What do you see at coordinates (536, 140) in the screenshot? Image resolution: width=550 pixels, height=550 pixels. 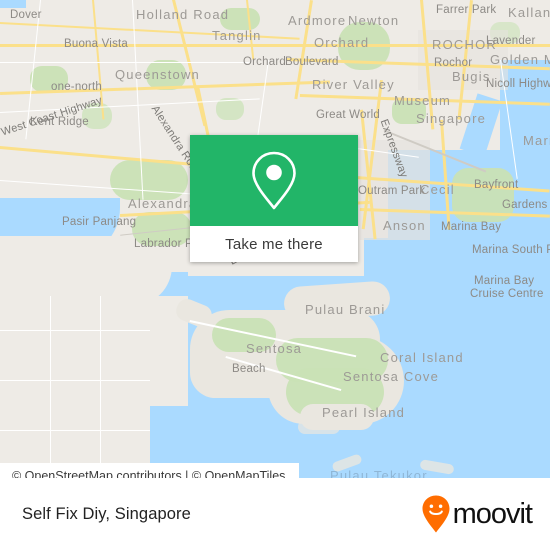 I see `map-label: Marina` at bounding box center [536, 140].